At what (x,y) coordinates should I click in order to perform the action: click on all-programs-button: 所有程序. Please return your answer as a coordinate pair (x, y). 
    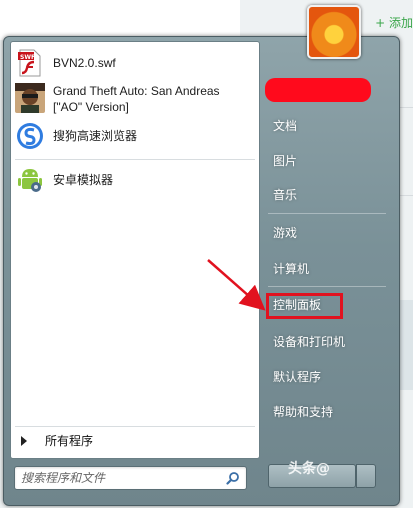
    Looking at the image, I should click on (57, 440).